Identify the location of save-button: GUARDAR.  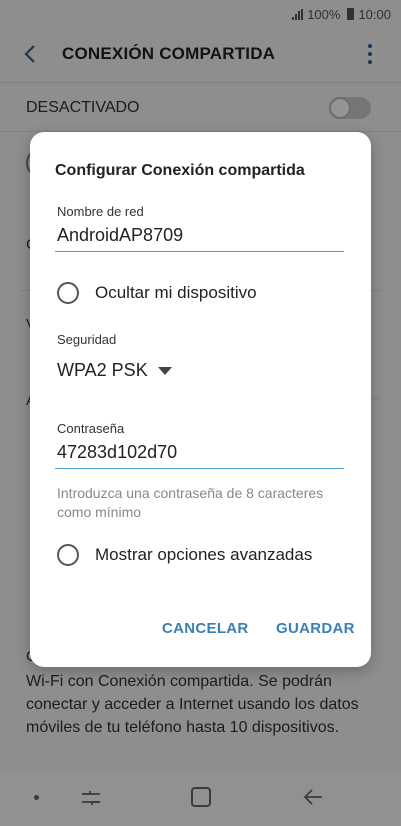
(315, 628).